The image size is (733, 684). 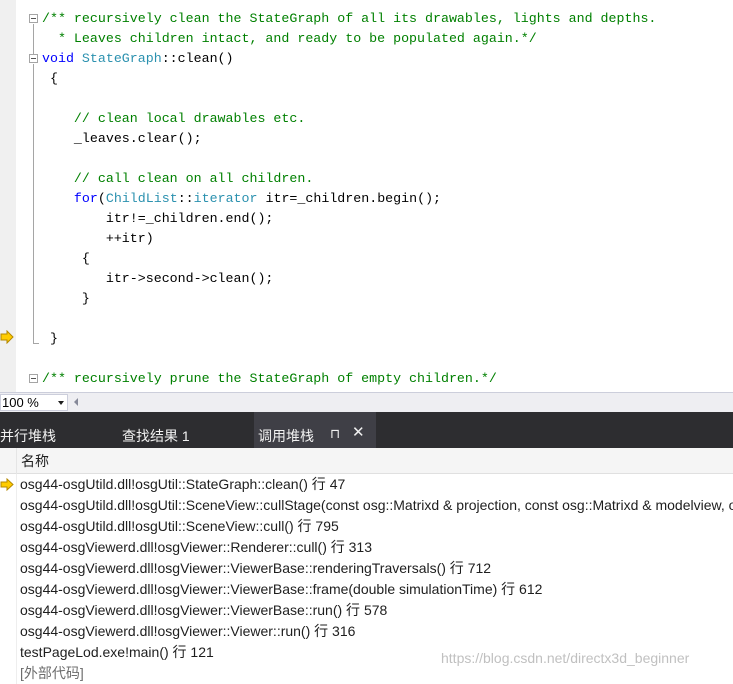 What do you see at coordinates (366, 430) in the screenshot?
I see `tool-window-tabs: 并行堆栈 查找结果 1 调用堆栈 ⊓ ✕` at bounding box center [366, 430].